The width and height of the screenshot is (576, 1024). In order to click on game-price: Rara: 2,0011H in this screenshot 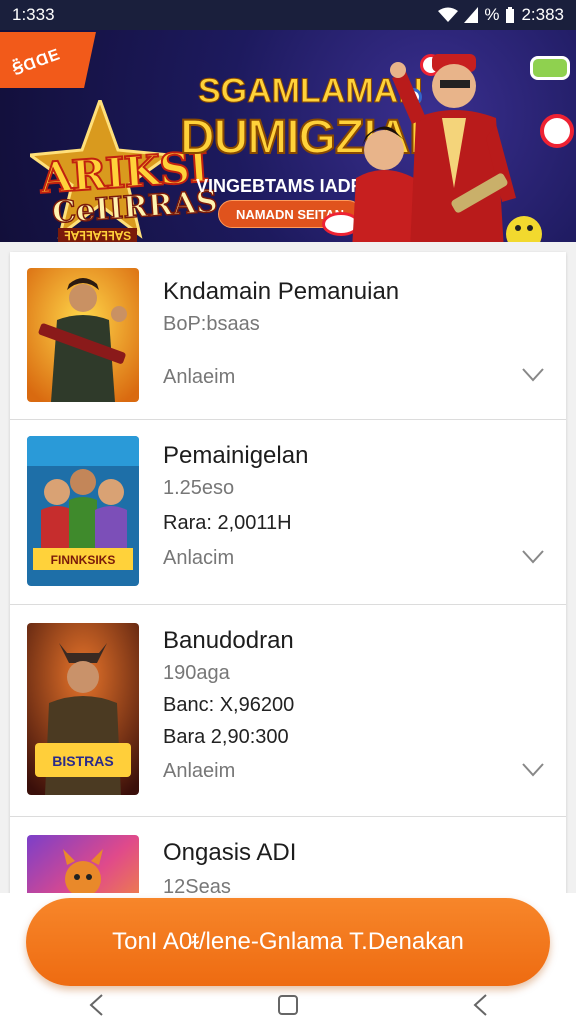, I will do `click(227, 523)`.